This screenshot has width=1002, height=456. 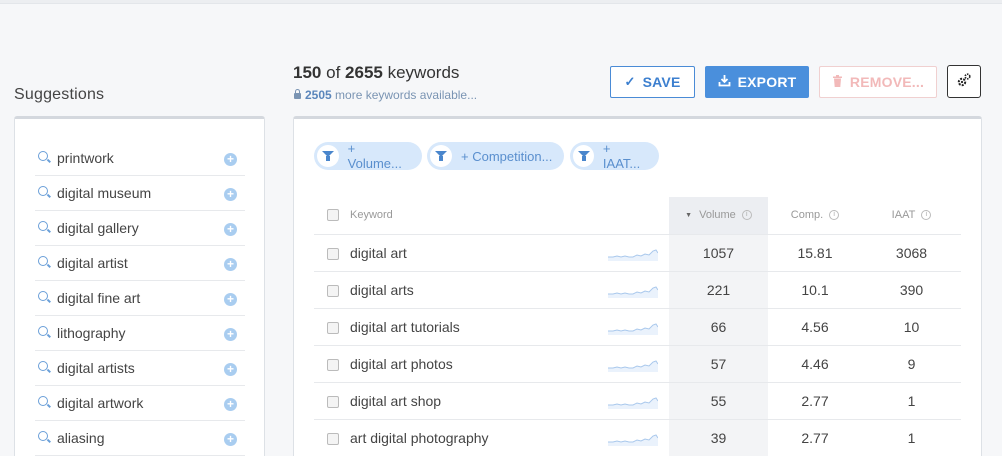 I want to click on keyword-cell: digital art, so click(x=479, y=253).